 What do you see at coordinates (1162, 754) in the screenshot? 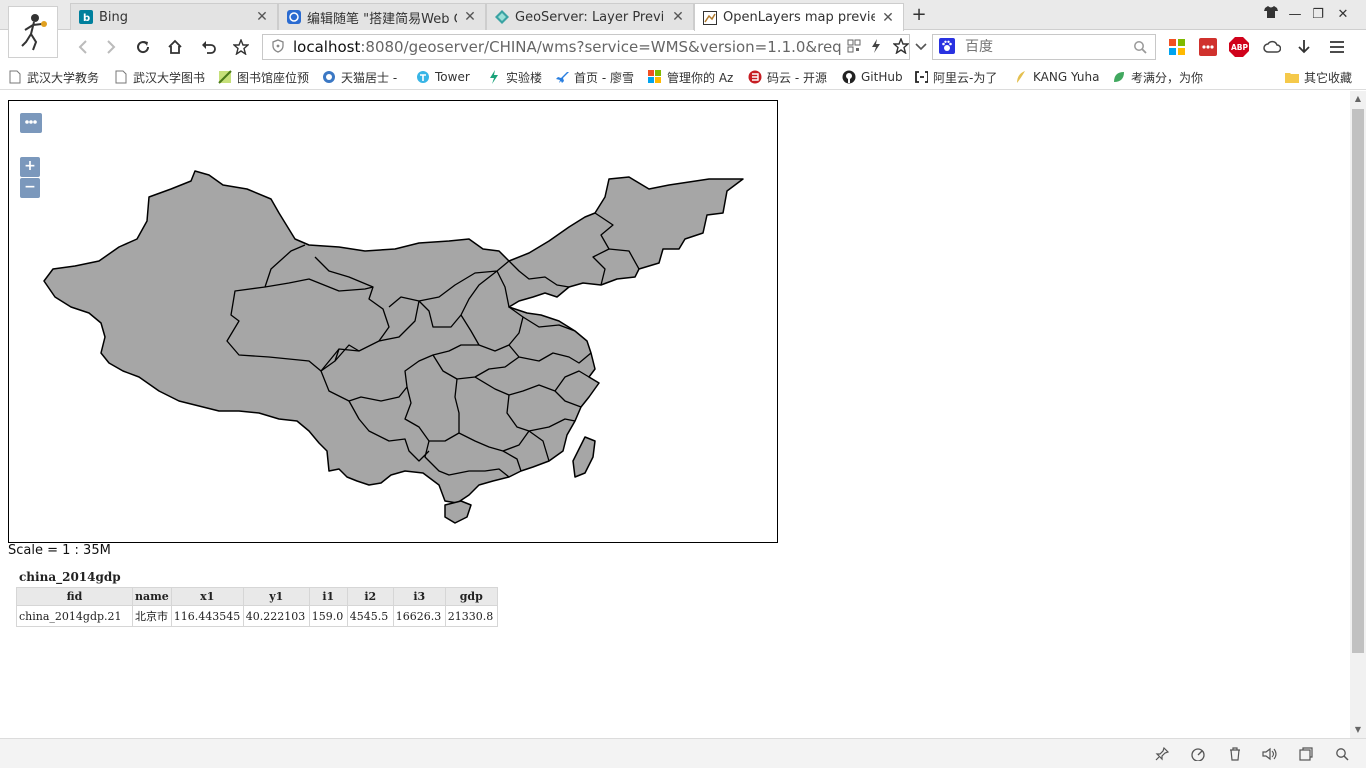
I see `pin-icon` at bounding box center [1162, 754].